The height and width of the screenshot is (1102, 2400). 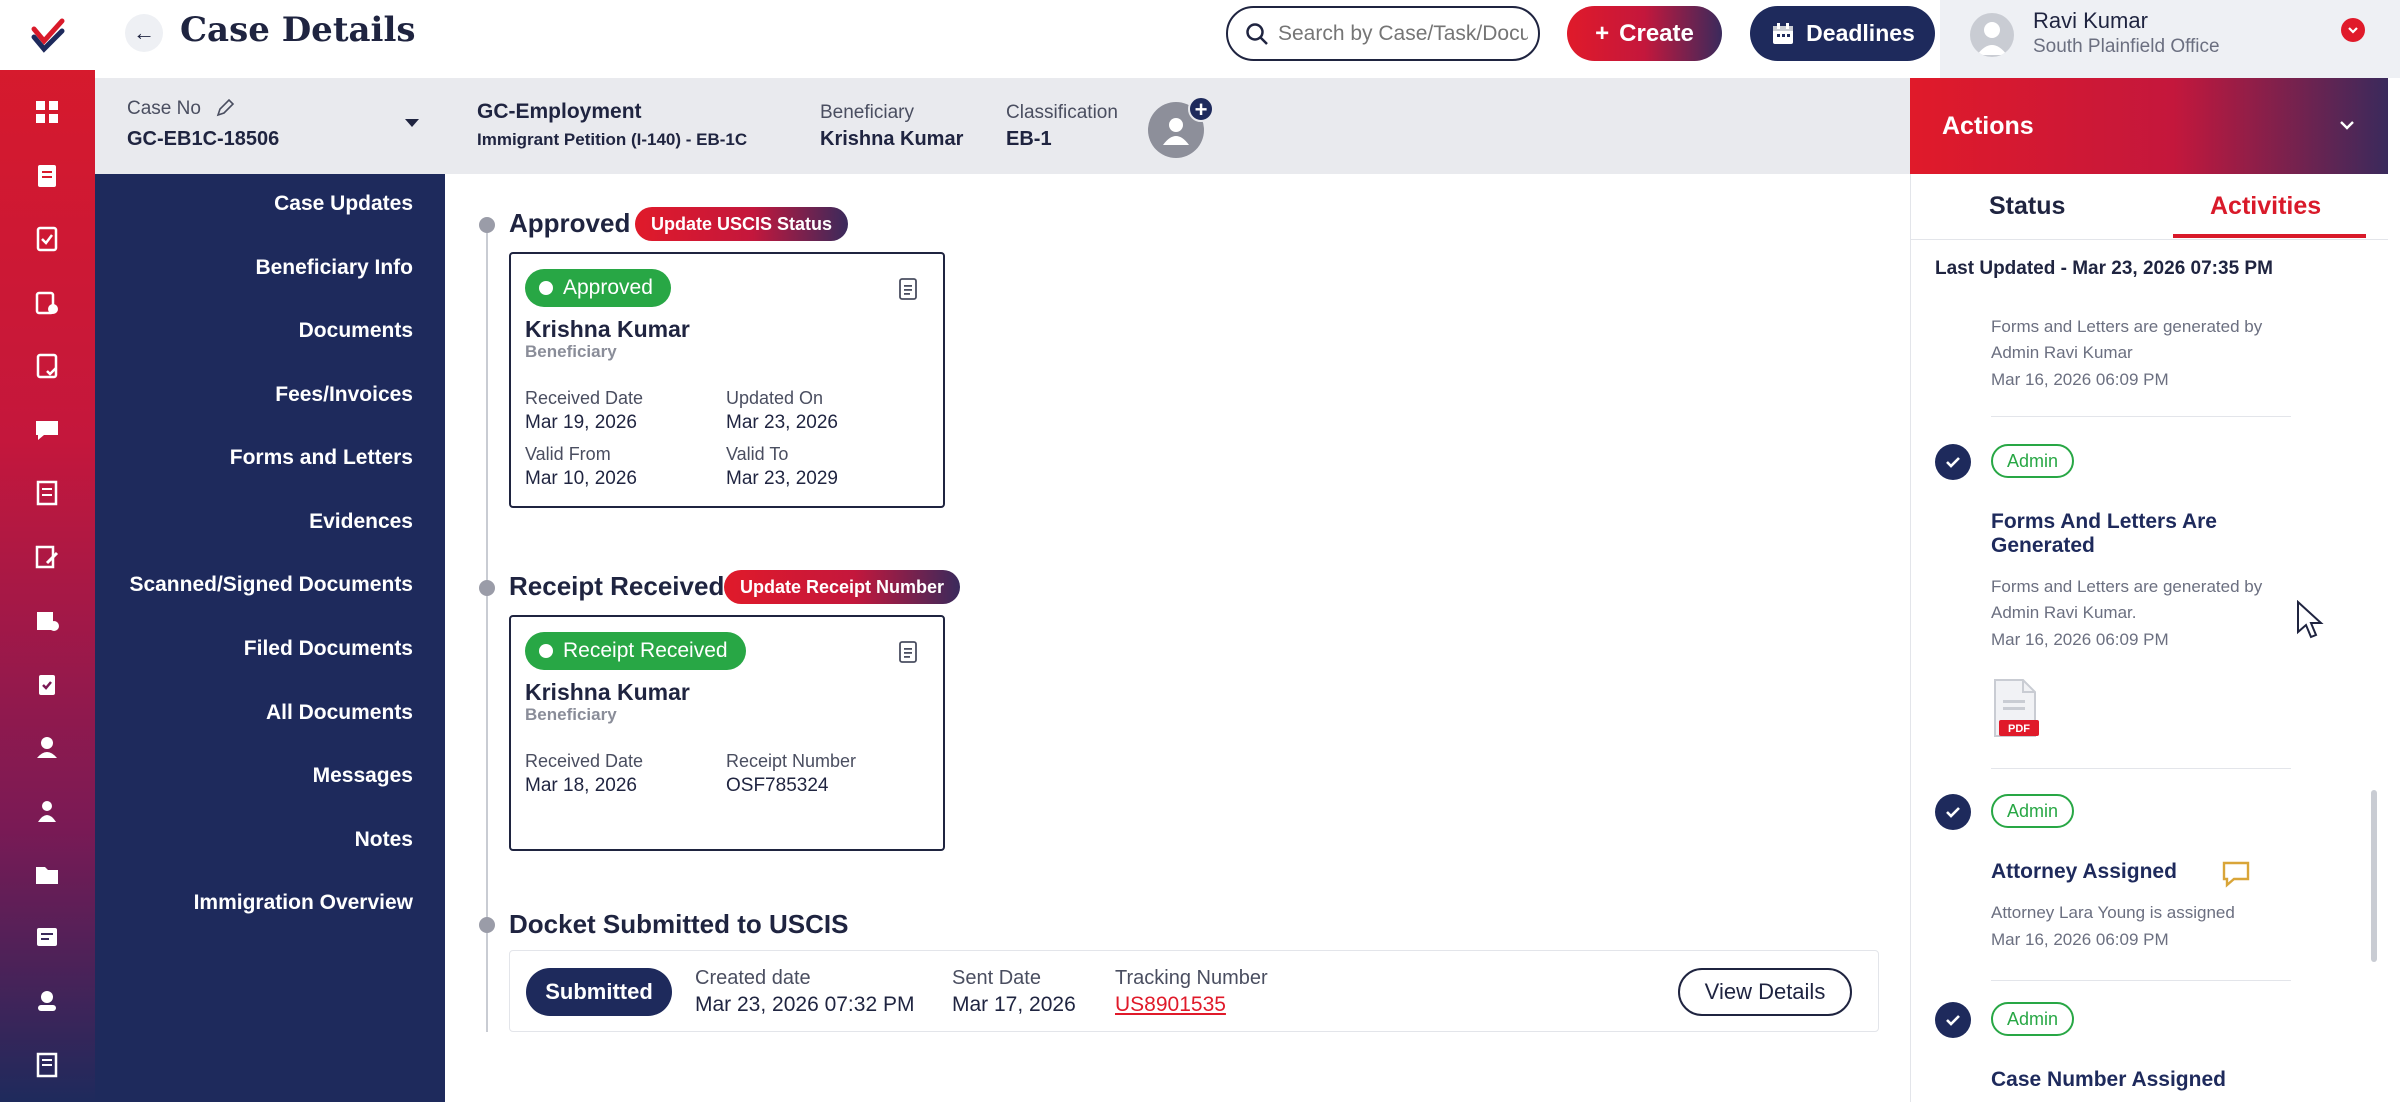 I want to click on update-receipt-number-button: Update Receipt Number, so click(x=842, y=587).